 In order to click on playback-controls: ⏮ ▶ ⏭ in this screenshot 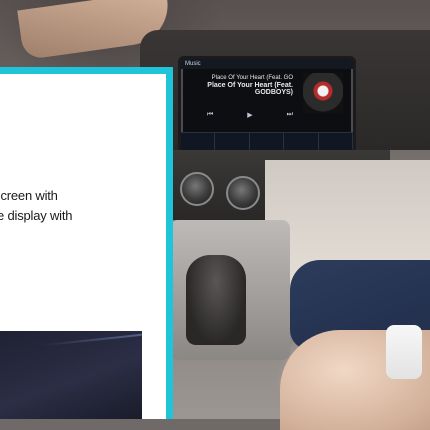, I will do `click(250, 116)`.